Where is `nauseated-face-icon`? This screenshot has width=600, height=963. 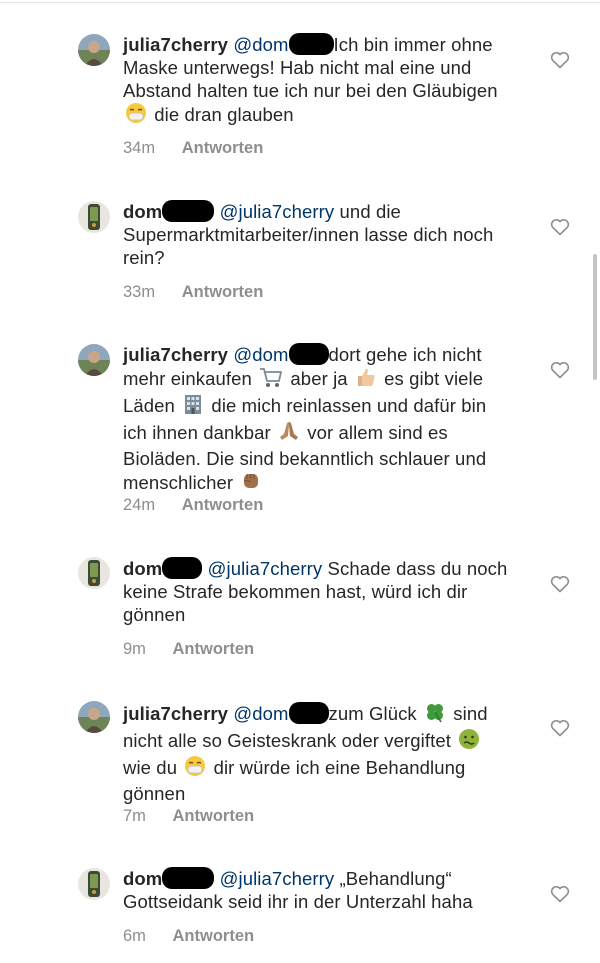
nauseated-face-icon is located at coordinates (469, 741).